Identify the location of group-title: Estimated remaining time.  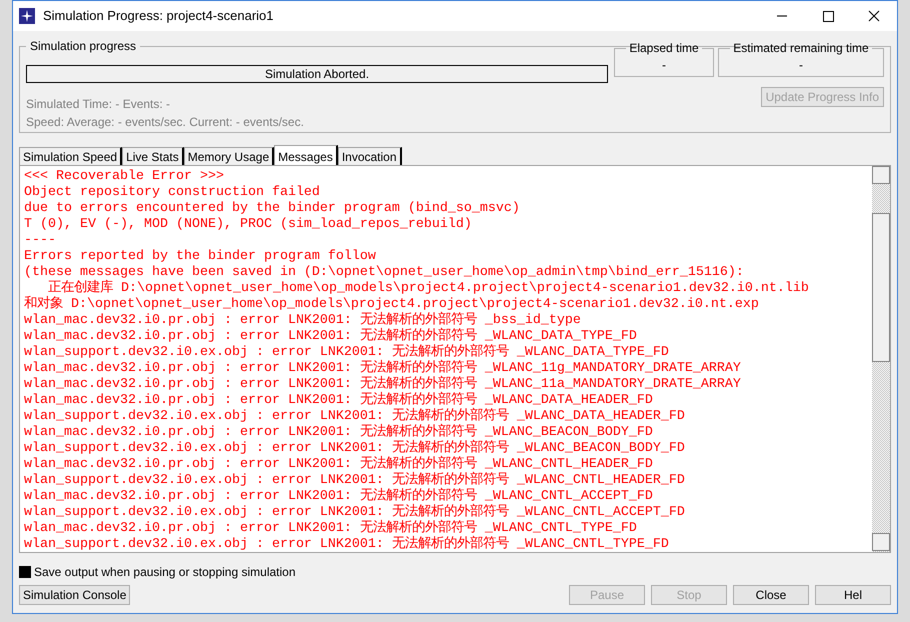
(801, 48).